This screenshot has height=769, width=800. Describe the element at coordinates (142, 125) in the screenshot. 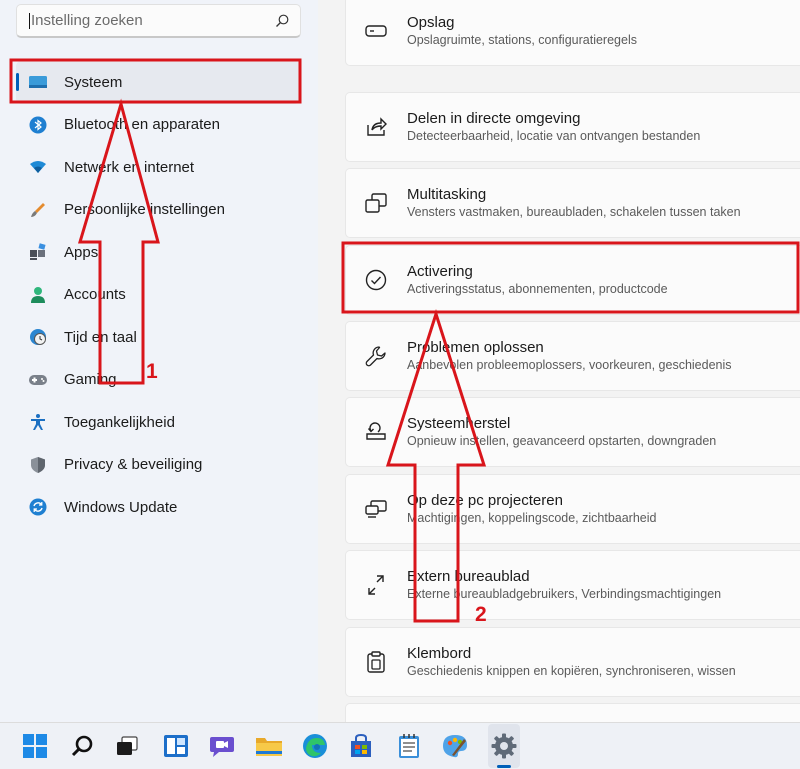

I see `sidebar-item-label: Bluetooth en apparaten` at that location.